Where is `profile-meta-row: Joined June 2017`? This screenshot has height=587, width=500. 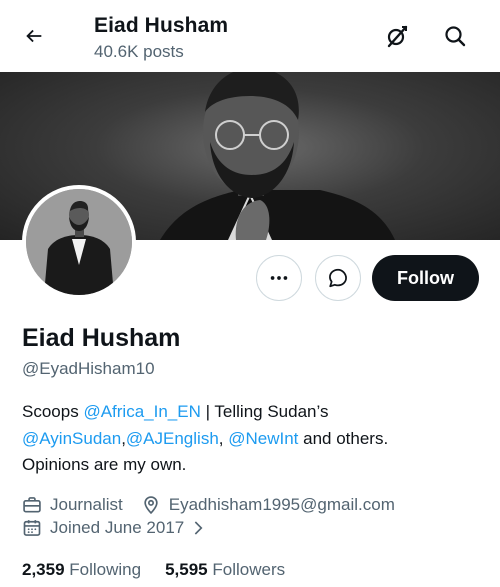 profile-meta-row: Joined June 2017 is located at coordinates (123, 528).